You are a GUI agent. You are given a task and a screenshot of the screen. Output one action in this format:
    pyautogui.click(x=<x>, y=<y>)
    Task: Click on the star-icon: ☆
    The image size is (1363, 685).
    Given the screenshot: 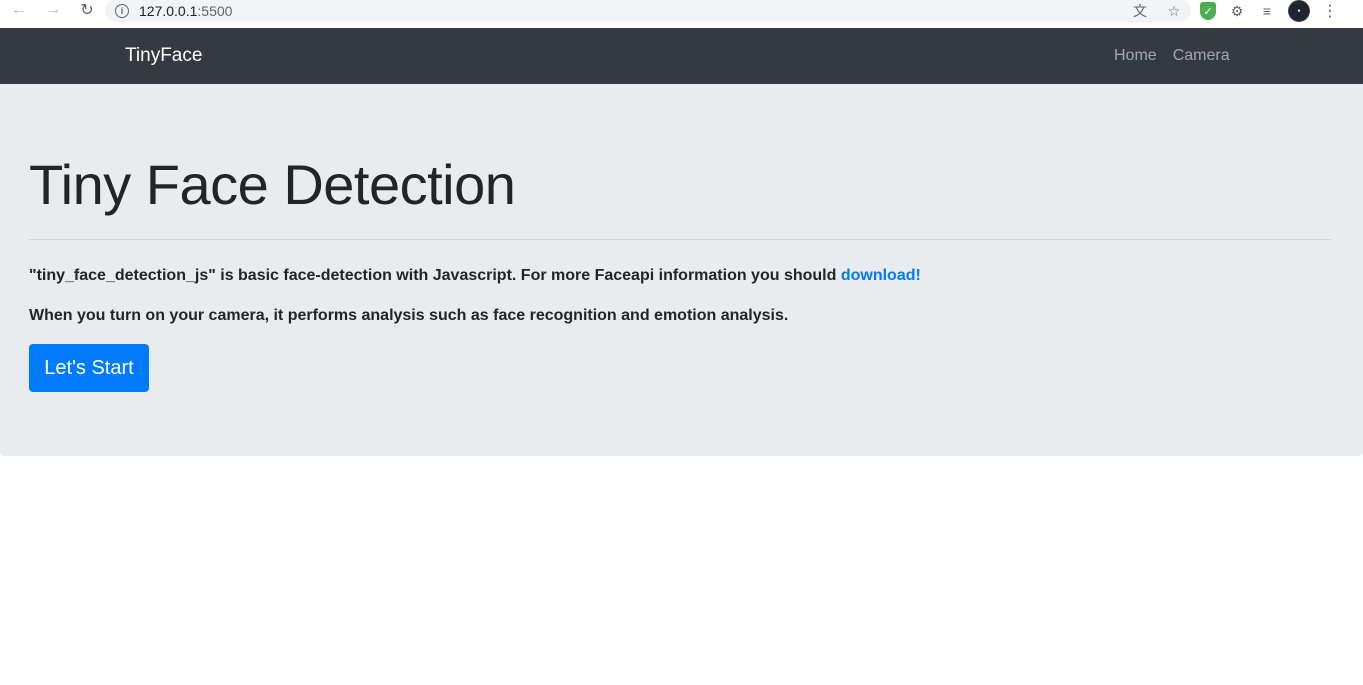 What is the action you would take?
    pyautogui.click(x=1174, y=11)
    